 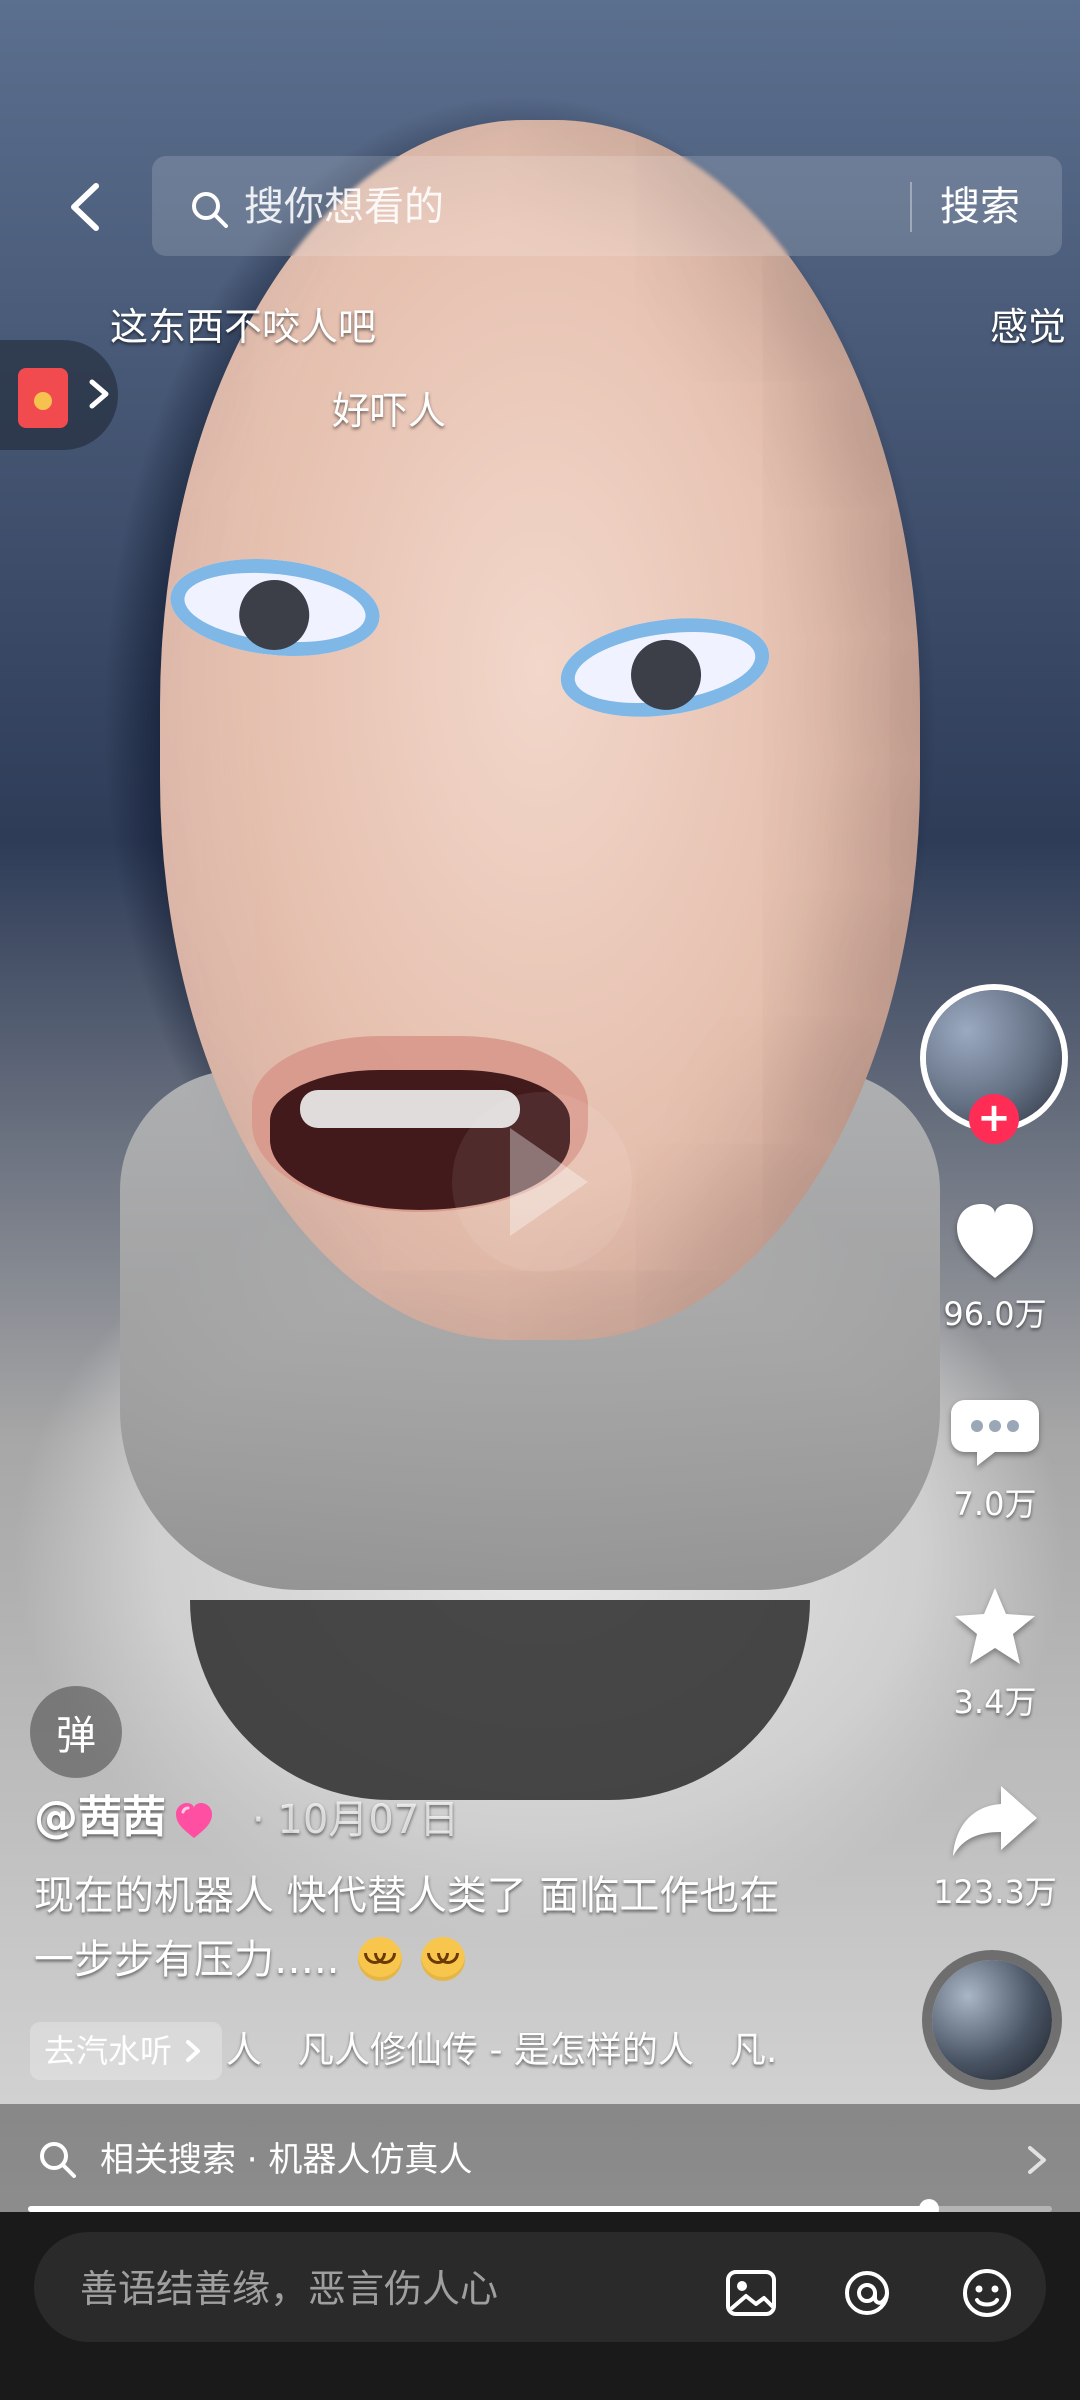 I want to click on author-name: @茜茜, so click(x=100, y=1818).